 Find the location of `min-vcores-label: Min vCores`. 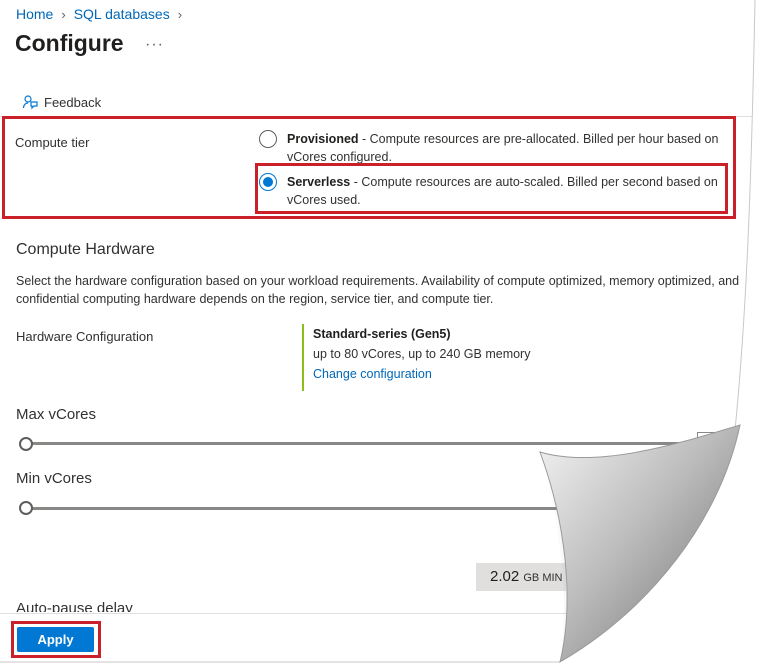

min-vcores-label: Min vCores is located at coordinates (54, 478).